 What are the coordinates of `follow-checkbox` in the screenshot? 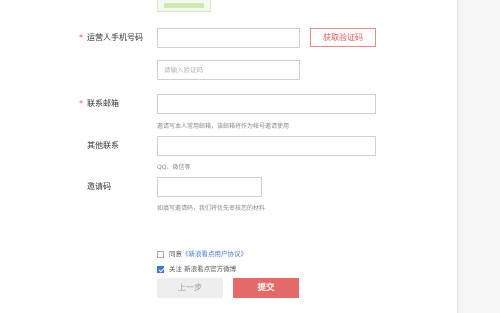 It's located at (160, 269).